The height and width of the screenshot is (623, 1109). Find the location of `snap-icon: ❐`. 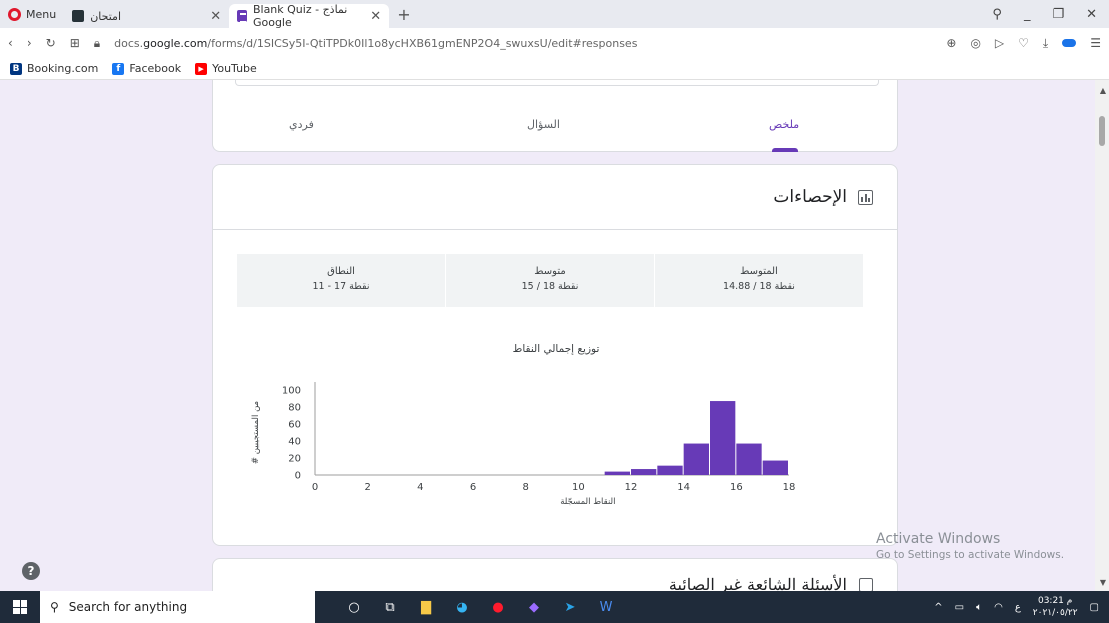

snap-icon: ❐ is located at coordinates (1058, 14).